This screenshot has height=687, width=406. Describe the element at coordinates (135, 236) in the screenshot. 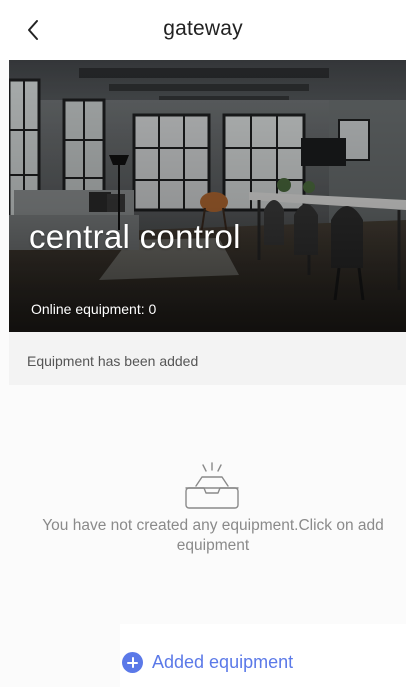

I see `room-title: central control` at that location.